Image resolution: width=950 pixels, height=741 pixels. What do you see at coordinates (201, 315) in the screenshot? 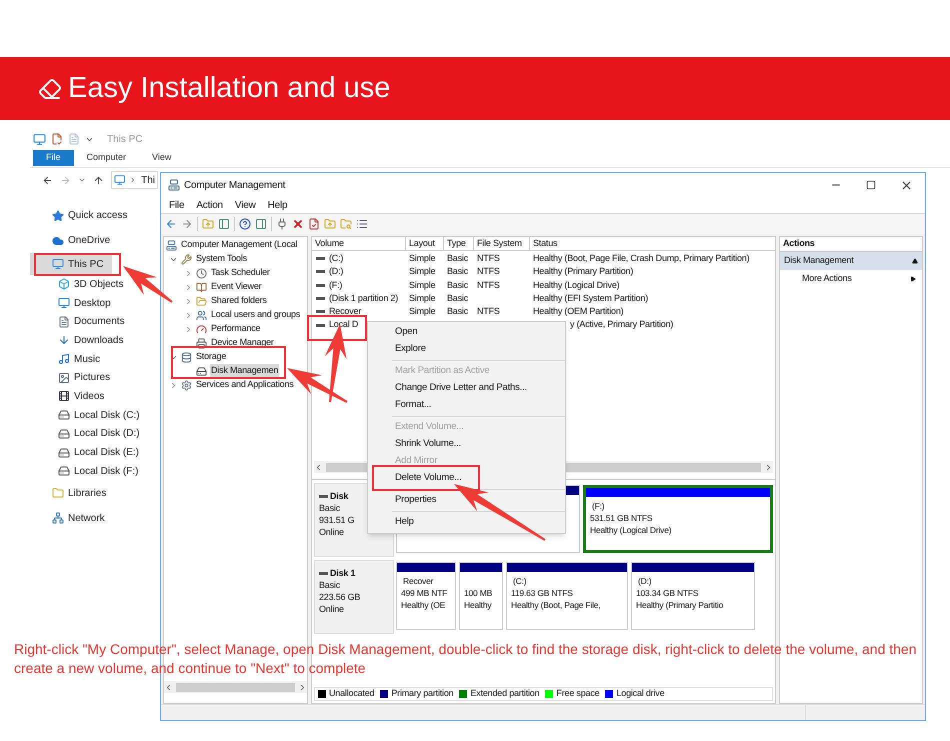
I see `users-icon` at bounding box center [201, 315].